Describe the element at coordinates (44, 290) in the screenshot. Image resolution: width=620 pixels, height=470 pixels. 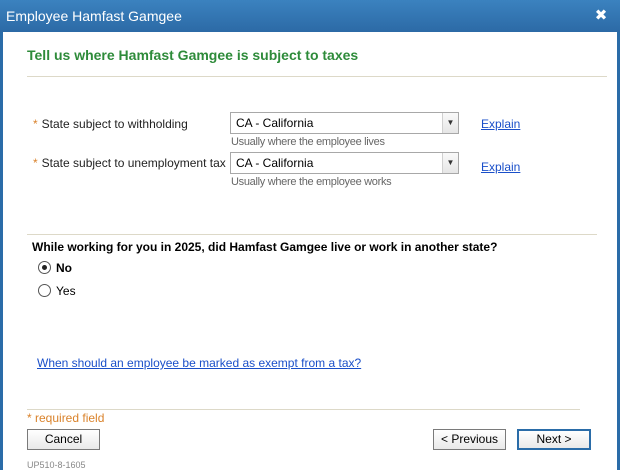
I see `radio-unchecked-icon` at that location.